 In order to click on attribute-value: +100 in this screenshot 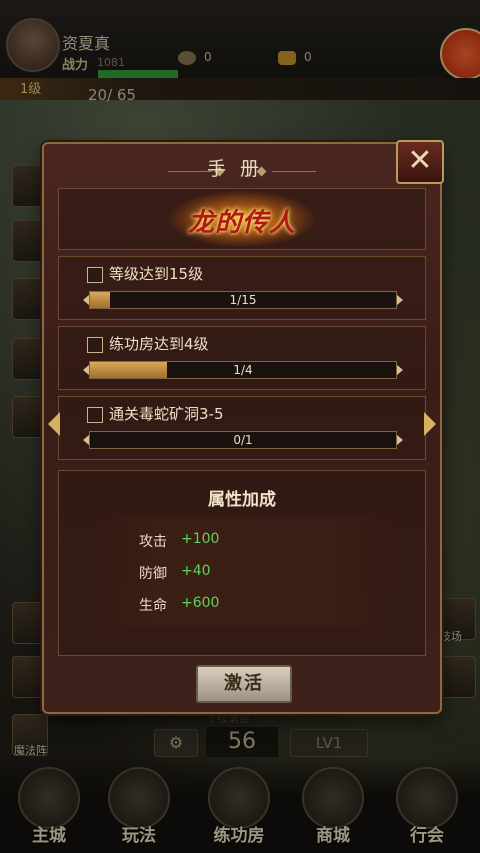, I will do `click(200, 539)`.